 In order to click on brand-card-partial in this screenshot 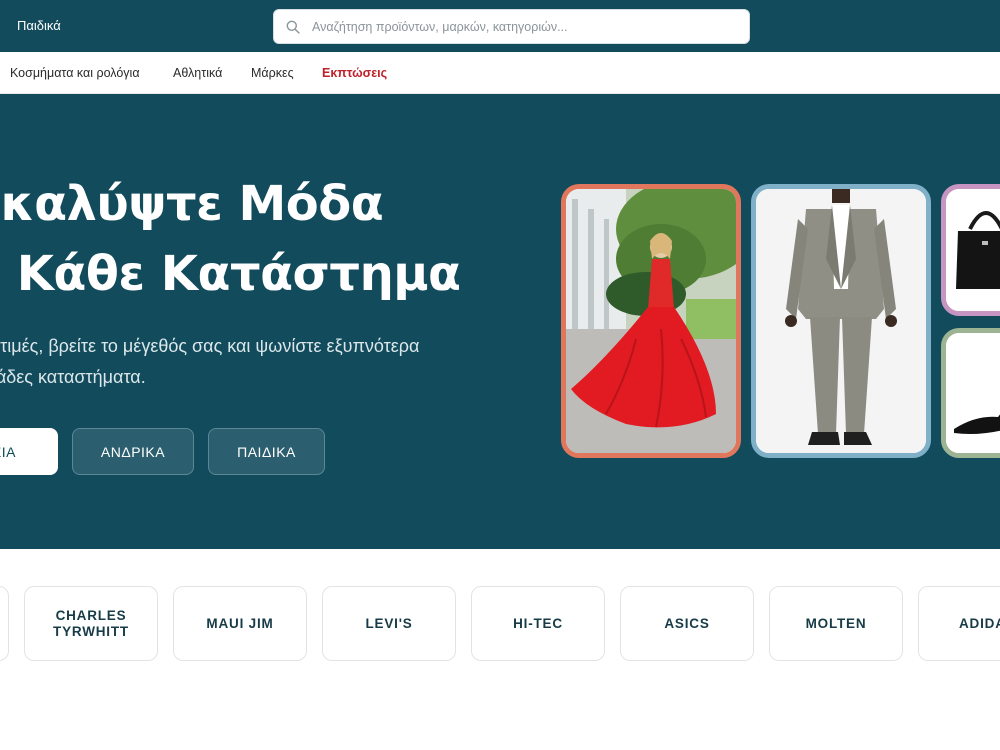, I will do `click(4, 623)`.